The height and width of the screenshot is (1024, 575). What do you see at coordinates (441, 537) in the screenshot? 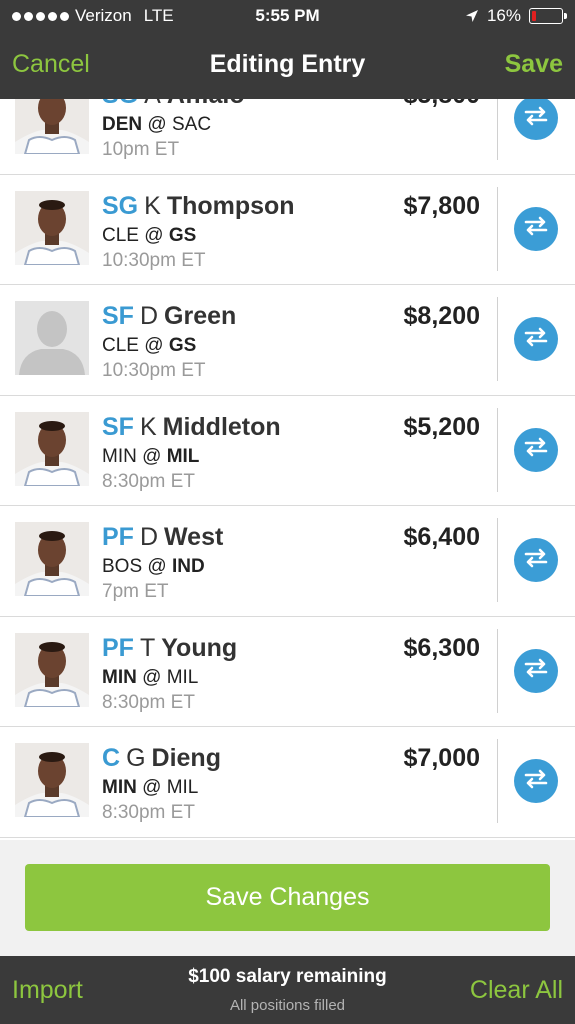
I see `player-salary: $6,400` at bounding box center [441, 537].